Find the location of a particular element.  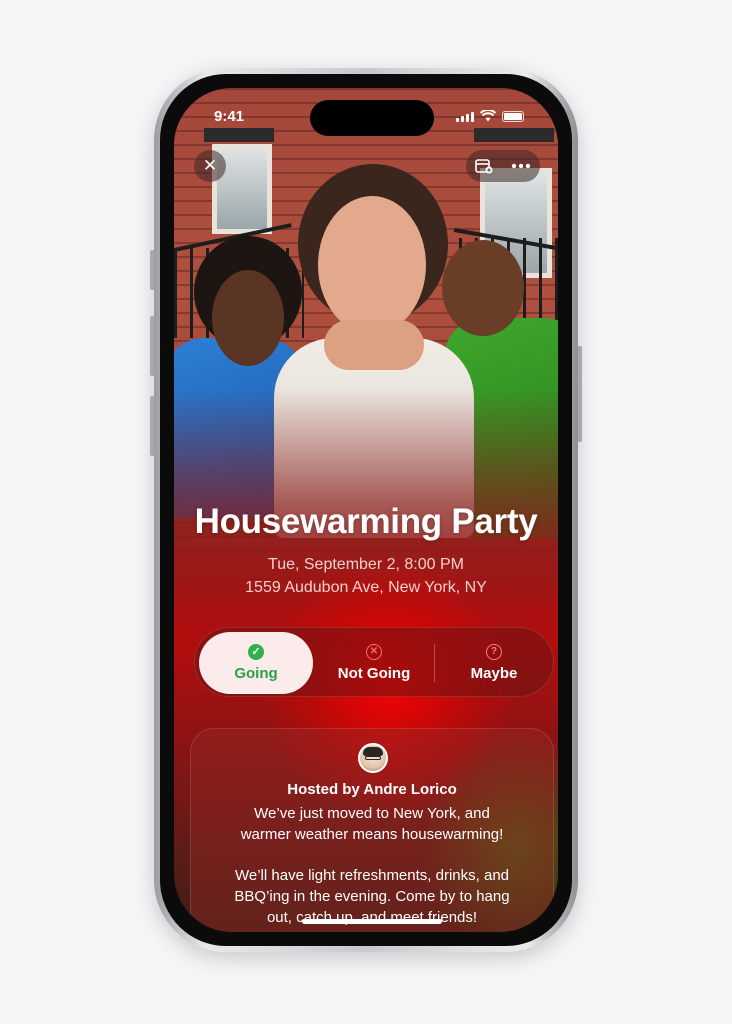

rsvp-not-going-button: ✕ Not Going is located at coordinates (374, 663).